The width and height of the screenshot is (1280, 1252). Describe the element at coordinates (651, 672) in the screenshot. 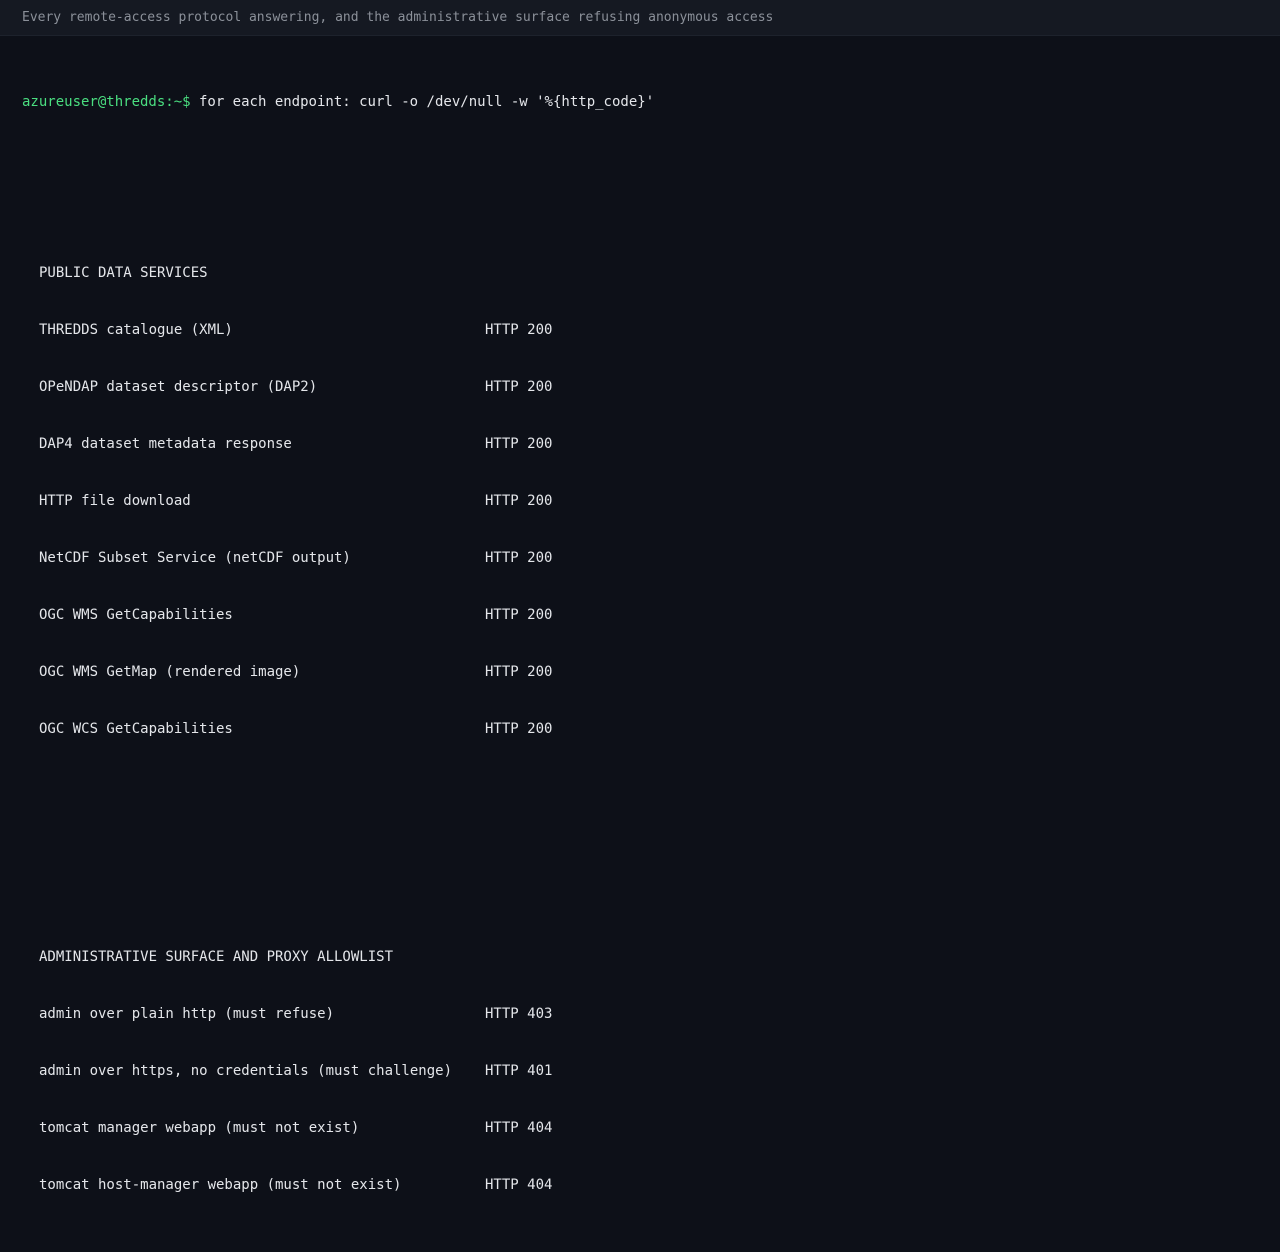

I see `endpoint-row: OGC WMS GetMap (rendered image) HTTP 200` at that location.